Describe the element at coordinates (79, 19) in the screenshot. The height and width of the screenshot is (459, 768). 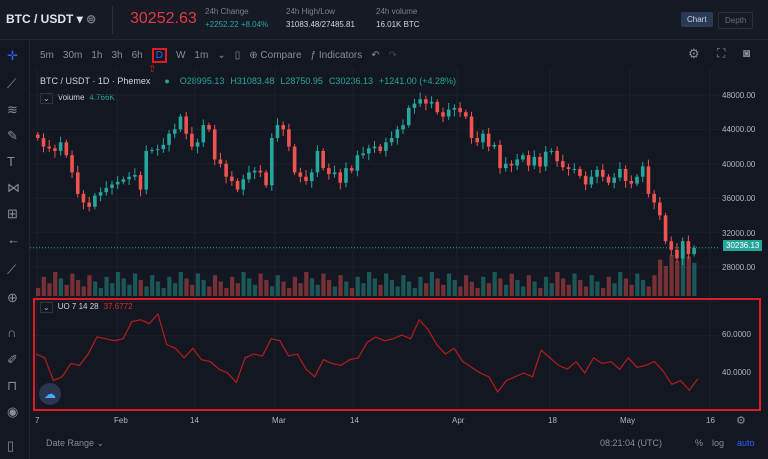
I see `chevron-down-icon: ▾` at that location.